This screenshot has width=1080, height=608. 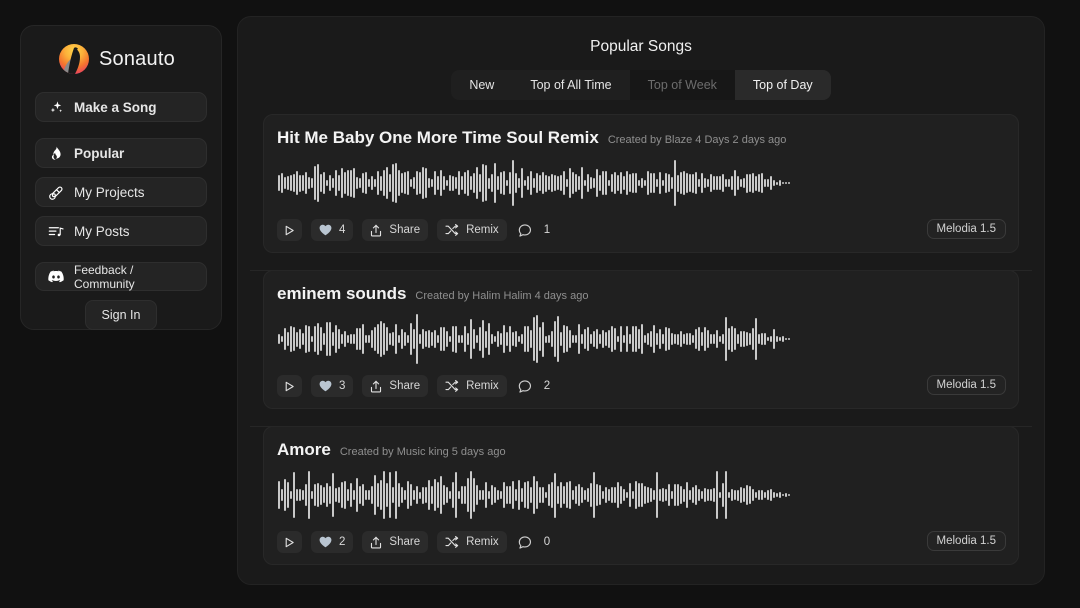 I want to click on sidebar-item-my-posts-label: My Posts, so click(x=102, y=231).